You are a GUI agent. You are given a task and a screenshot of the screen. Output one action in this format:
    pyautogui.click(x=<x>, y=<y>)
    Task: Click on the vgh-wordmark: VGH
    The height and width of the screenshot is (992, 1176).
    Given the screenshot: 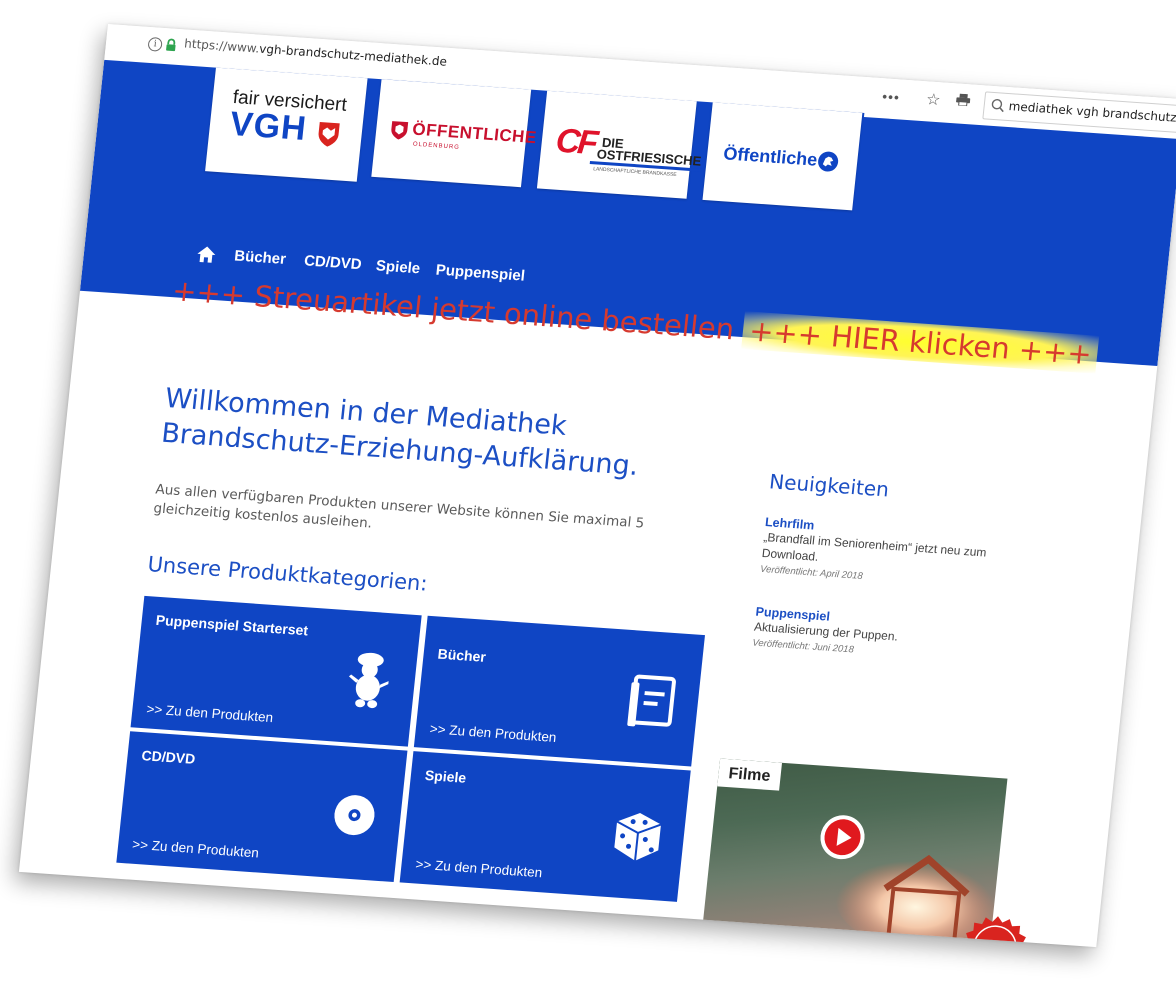 What is the action you would take?
    pyautogui.click(x=268, y=126)
    